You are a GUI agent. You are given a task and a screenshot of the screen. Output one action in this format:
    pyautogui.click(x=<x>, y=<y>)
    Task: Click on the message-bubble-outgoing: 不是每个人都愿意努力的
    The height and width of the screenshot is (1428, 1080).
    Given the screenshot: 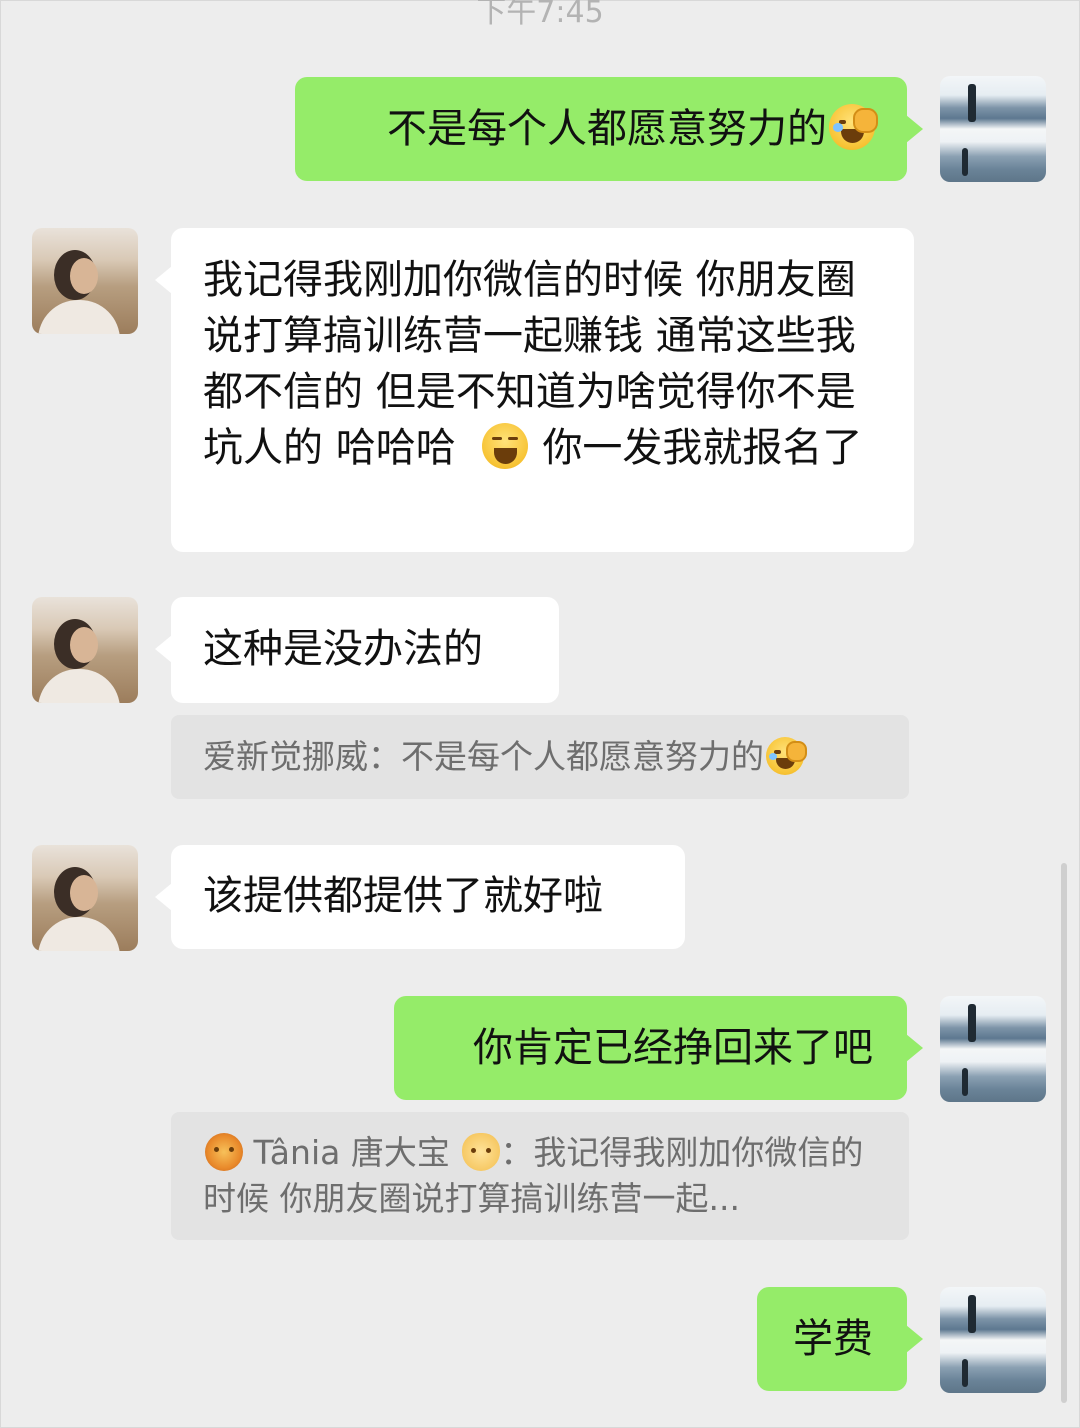 What is the action you would take?
    pyautogui.click(x=609, y=129)
    